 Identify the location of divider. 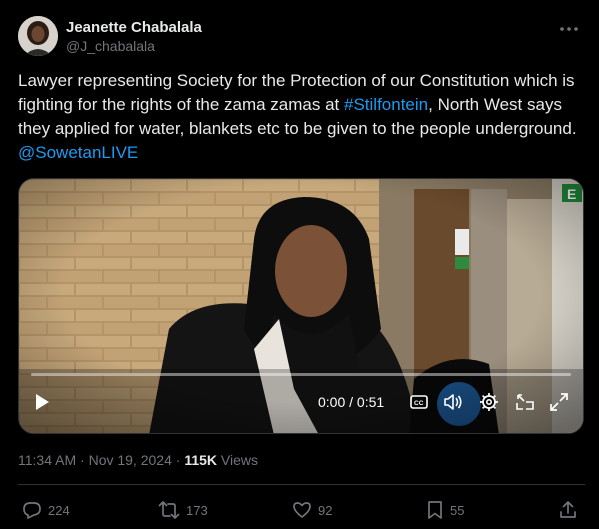
(301, 484).